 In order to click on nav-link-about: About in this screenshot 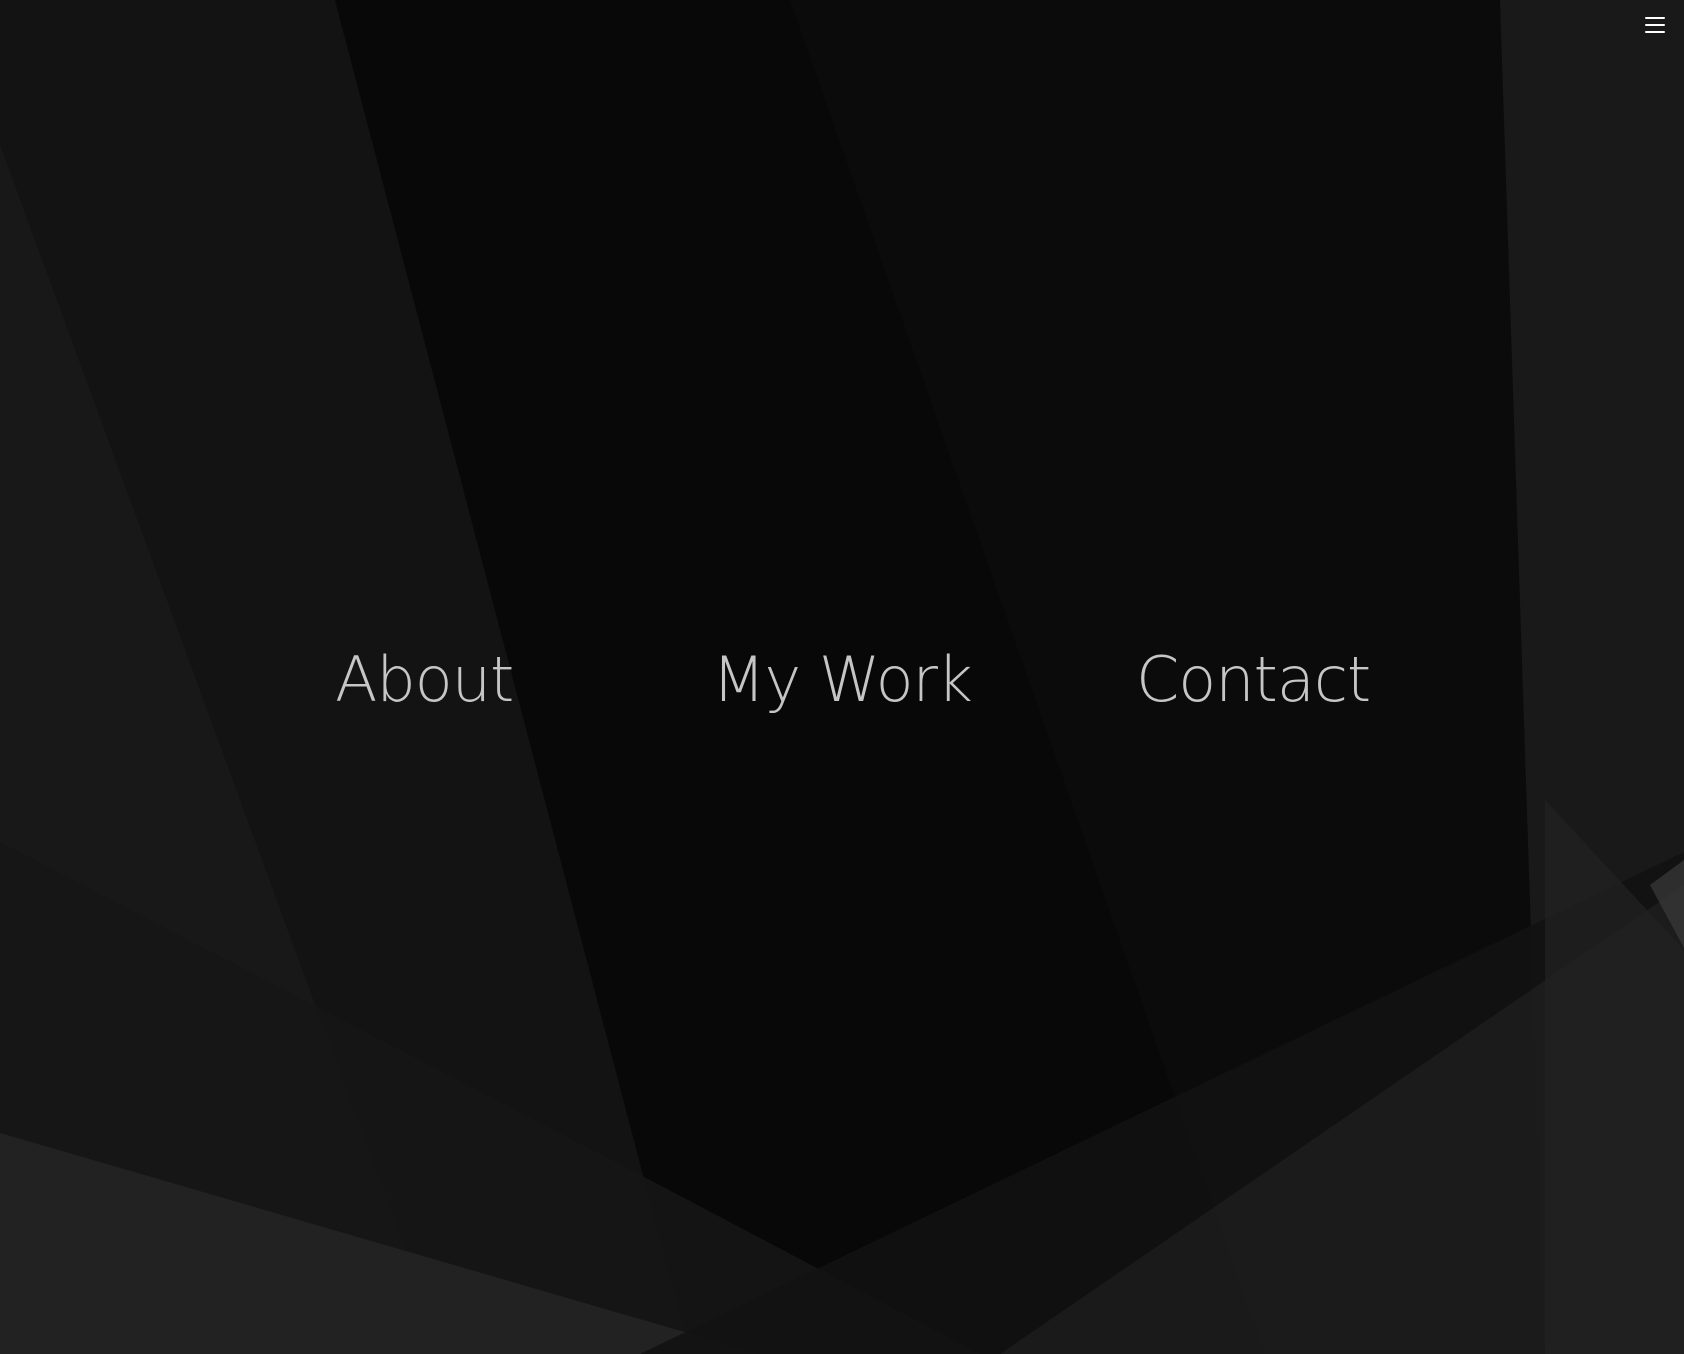, I will do `click(424, 680)`.